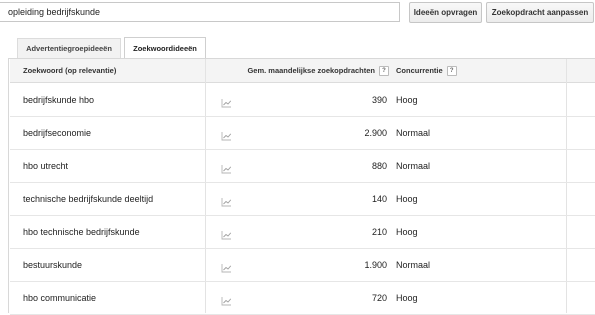 The height and width of the screenshot is (315, 595). Describe the element at coordinates (375, 133) in the screenshot. I see `volume-cell: 2.900` at that location.